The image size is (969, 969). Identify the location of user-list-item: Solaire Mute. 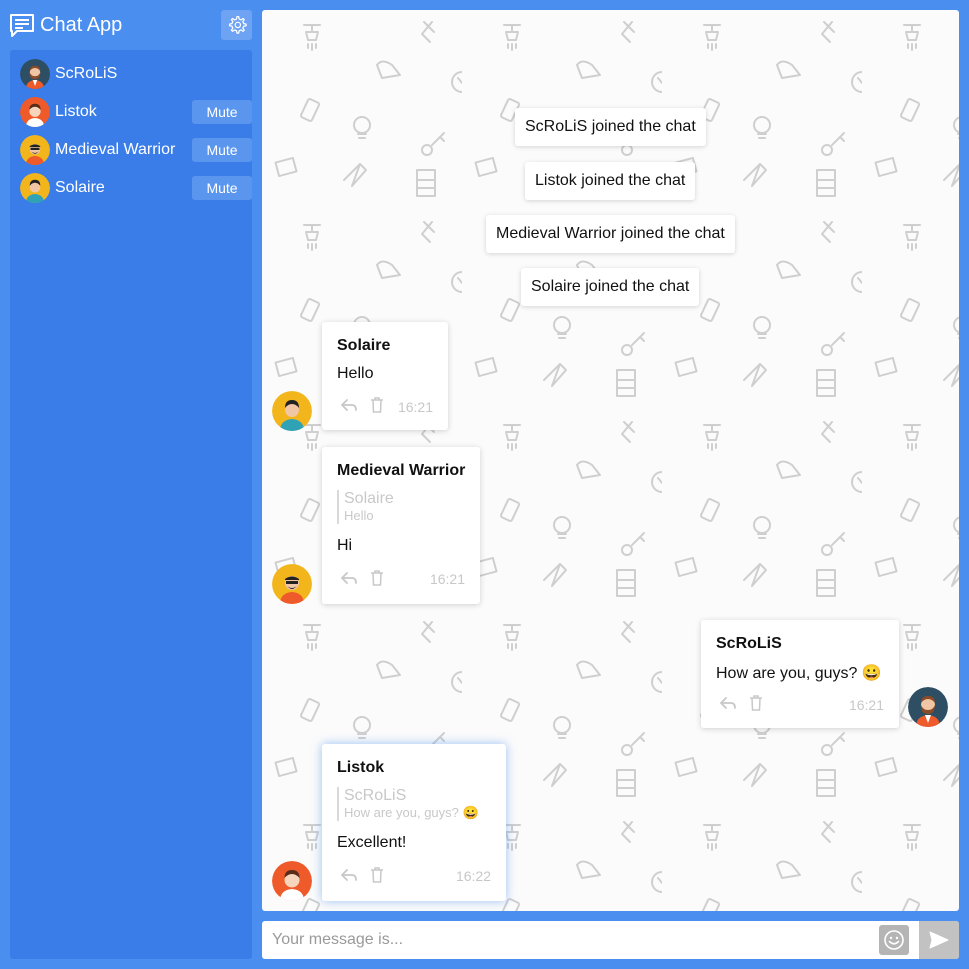
(136, 188).